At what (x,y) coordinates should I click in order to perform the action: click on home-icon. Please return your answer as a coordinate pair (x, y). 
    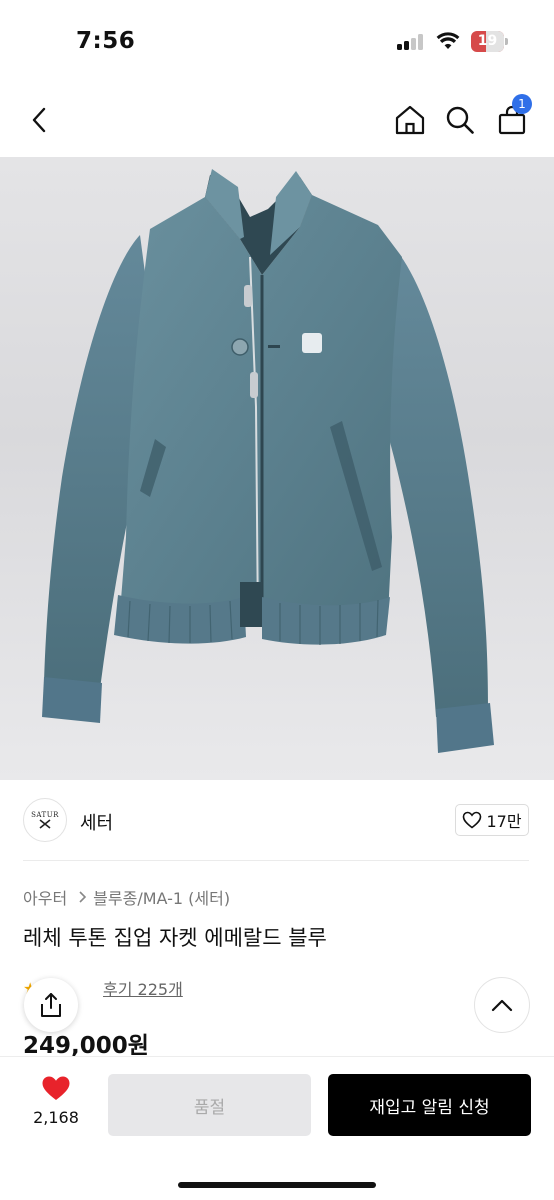
    Looking at the image, I should click on (410, 120).